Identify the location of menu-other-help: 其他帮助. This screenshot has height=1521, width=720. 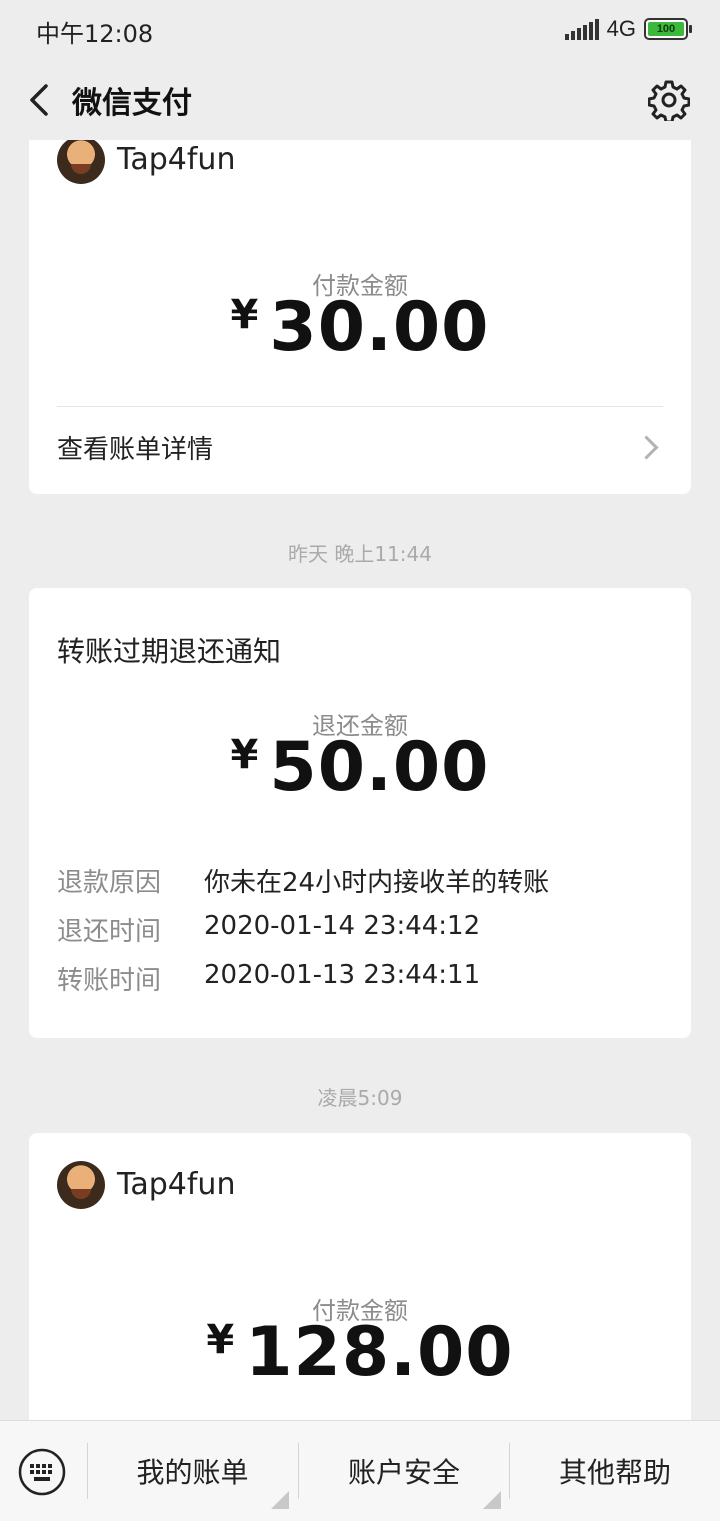
(615, 1471).